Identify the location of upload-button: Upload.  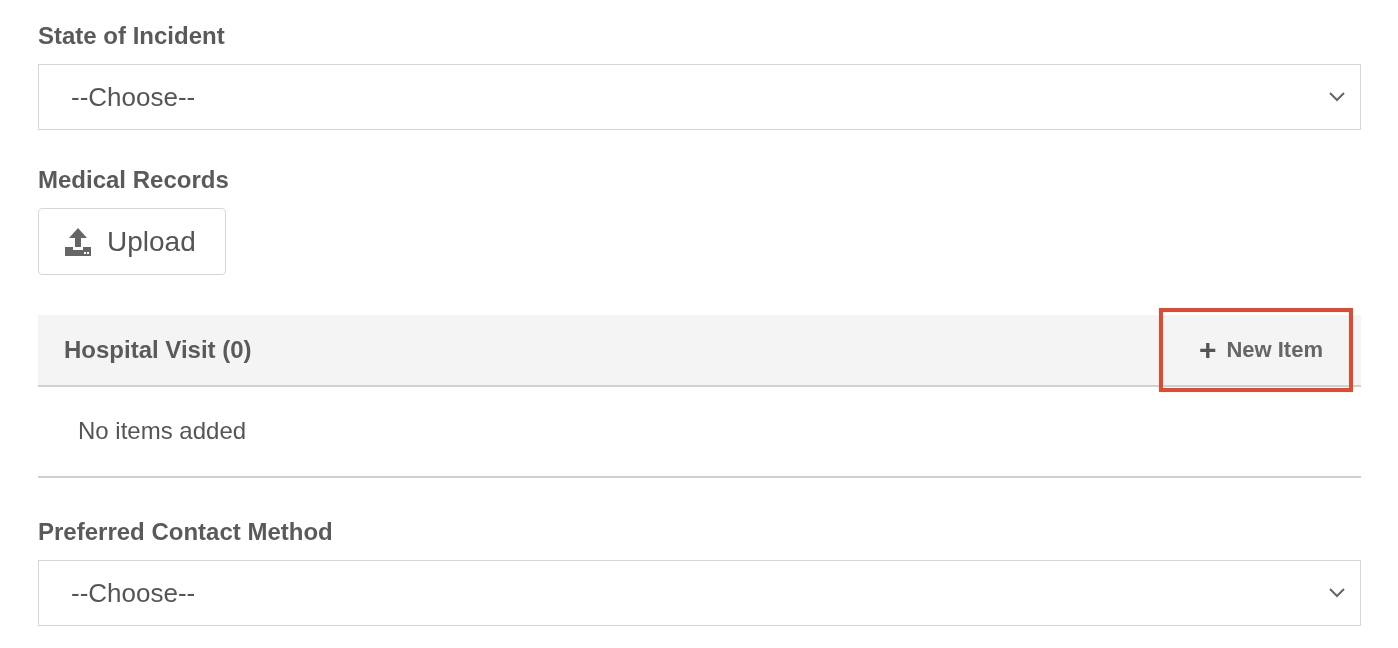
(132, 241).